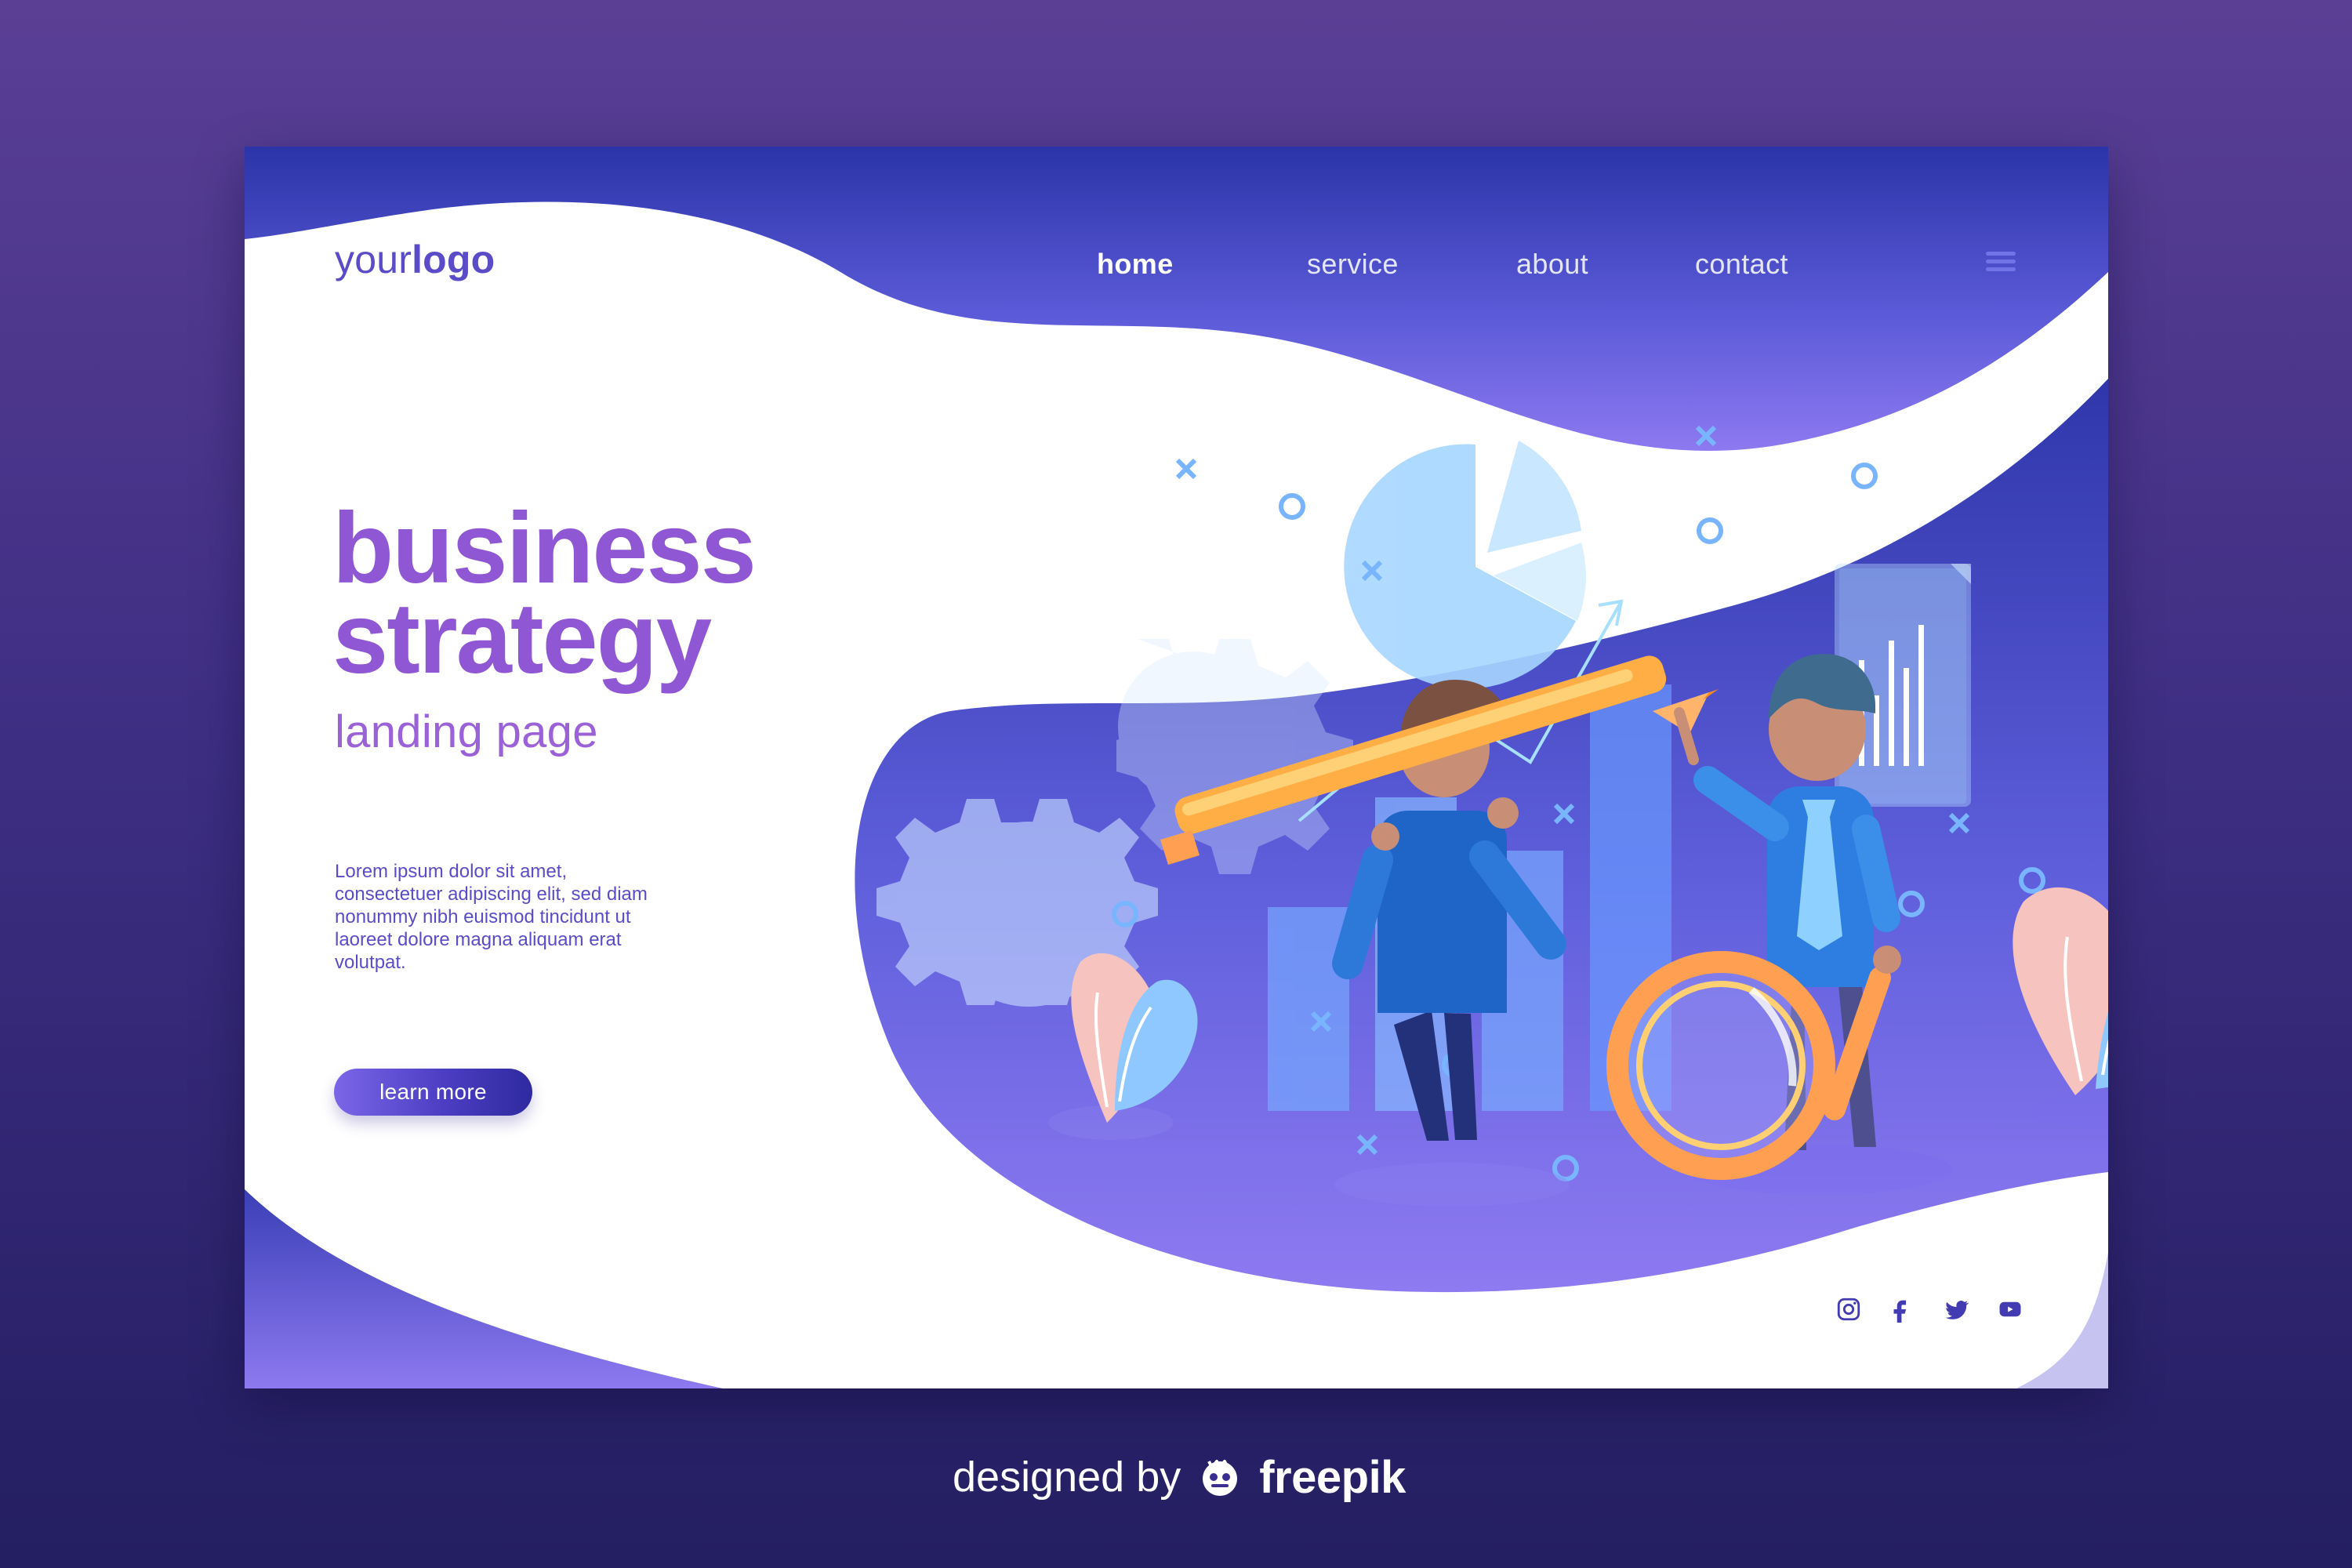  Describe the element at coordinates (433, 1092) in the screenshot. I see `learn-more-button: learn more` at that location.